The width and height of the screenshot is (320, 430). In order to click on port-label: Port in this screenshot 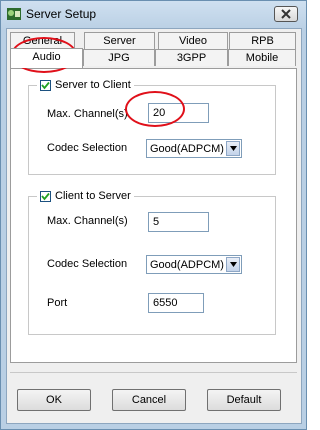, I will do `click(57, 303)`.